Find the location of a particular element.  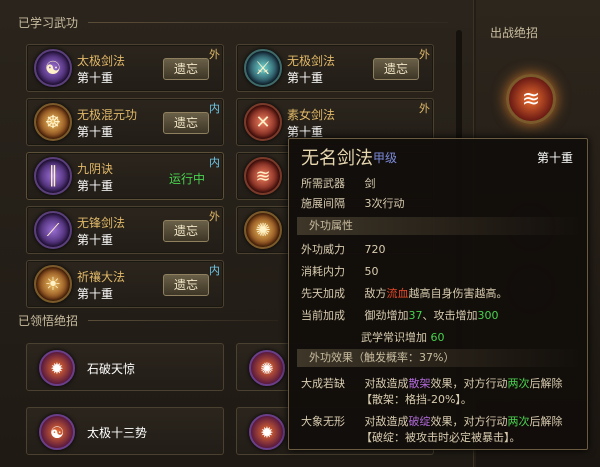

skill-name: 素女剑法 is located at coordinates (311, 115).